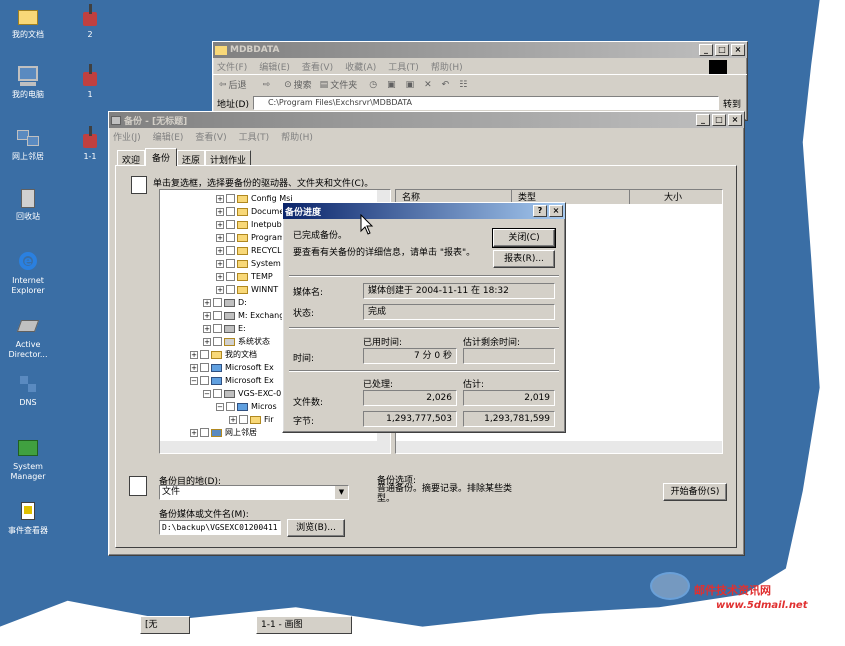 Image resolution: width=845 pixels, height=646 pixels. I want to click on desktop-icon-1: 1, so click(90, 82).